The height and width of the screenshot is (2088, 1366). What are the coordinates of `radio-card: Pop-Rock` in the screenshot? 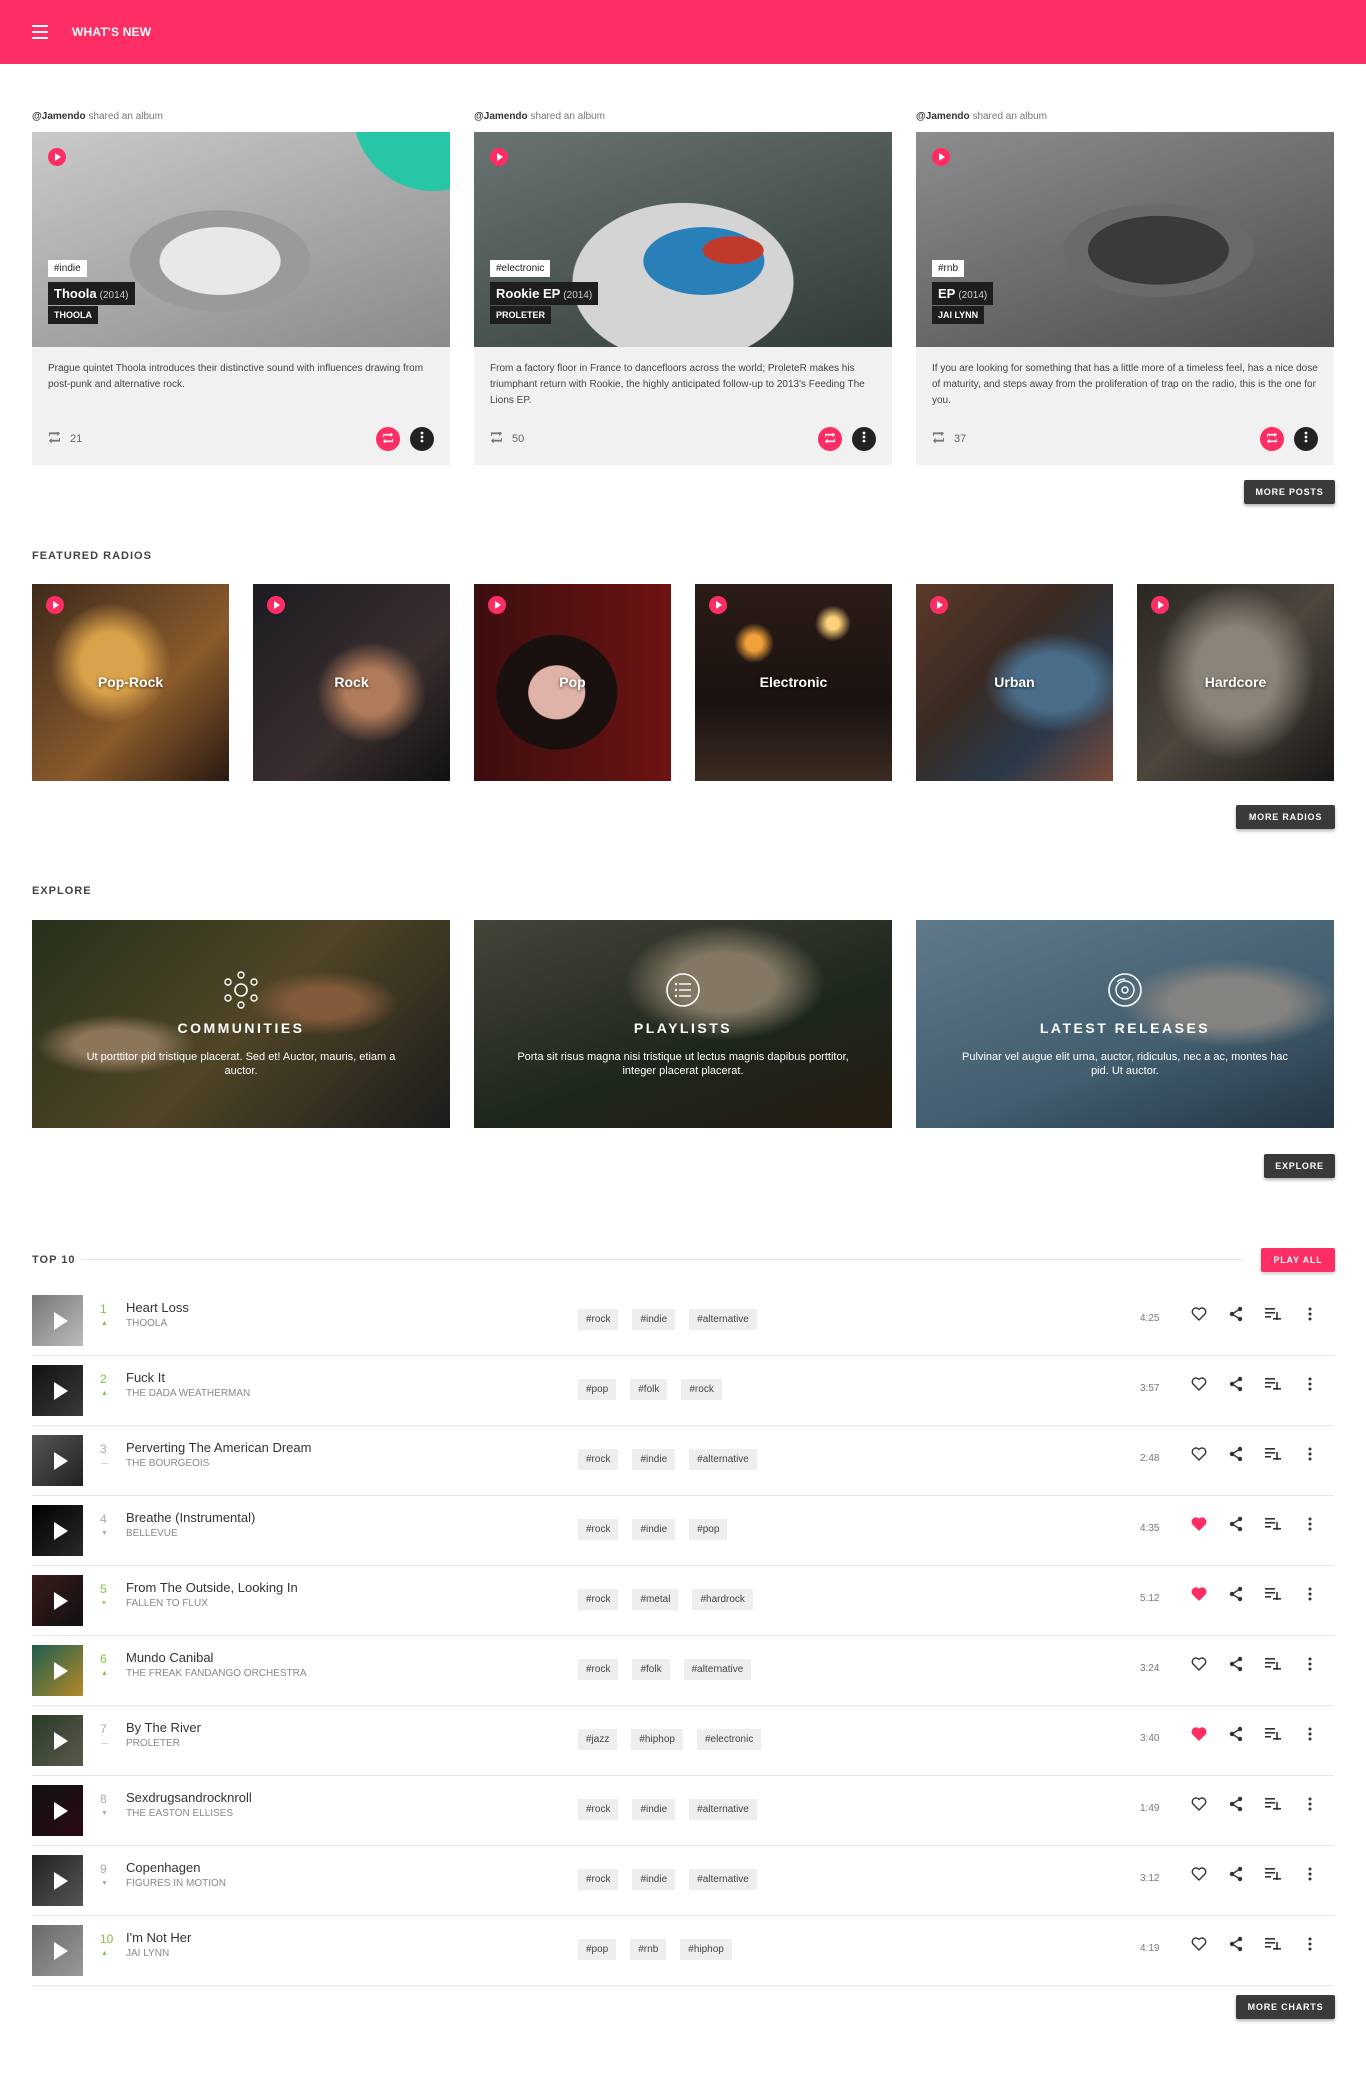 It's located at (130, 682).